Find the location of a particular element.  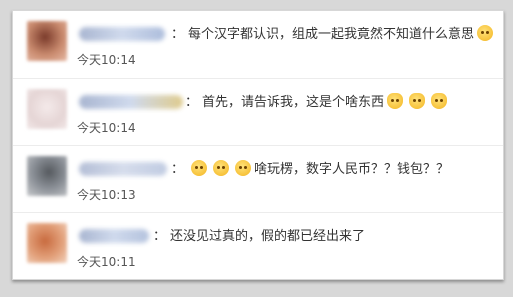

comment-time: 今天10:11 is located at coordinates (106, 262).